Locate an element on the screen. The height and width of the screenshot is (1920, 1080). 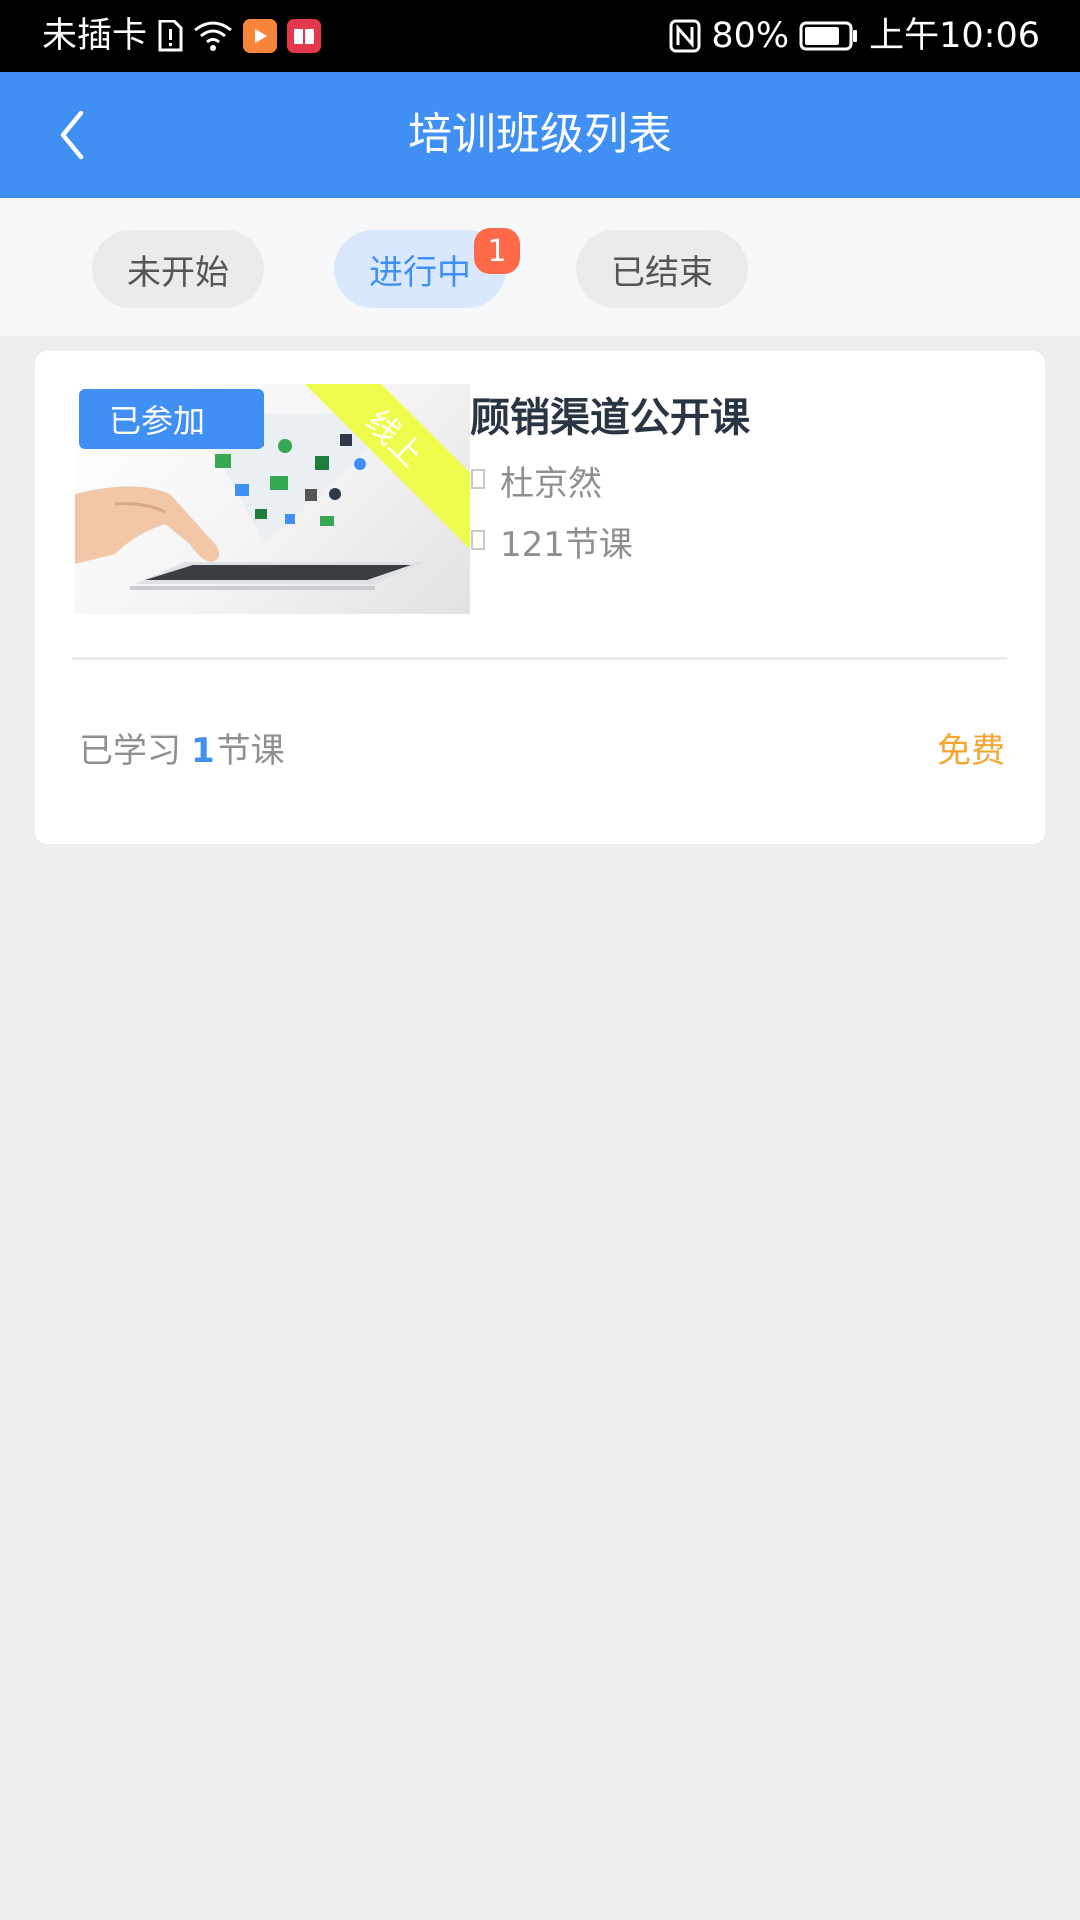
carrier-text: 未插卡 is located at coordinates (95, 36).